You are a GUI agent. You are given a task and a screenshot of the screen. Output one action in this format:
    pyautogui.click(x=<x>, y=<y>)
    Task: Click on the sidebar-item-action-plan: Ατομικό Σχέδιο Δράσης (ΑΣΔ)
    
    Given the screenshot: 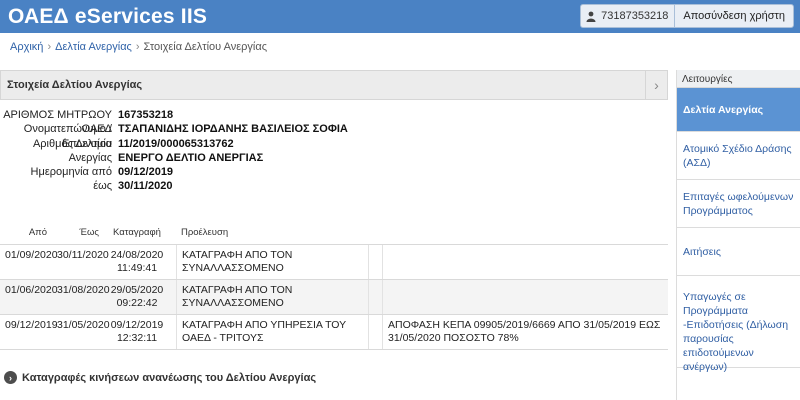 What is the action you would take?
    pyautogui.click(x=738, y=156)
    